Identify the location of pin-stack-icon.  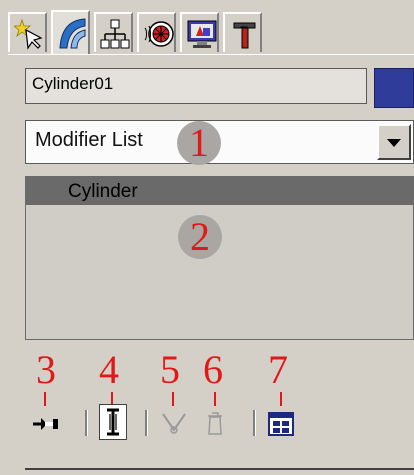
(45, 424).